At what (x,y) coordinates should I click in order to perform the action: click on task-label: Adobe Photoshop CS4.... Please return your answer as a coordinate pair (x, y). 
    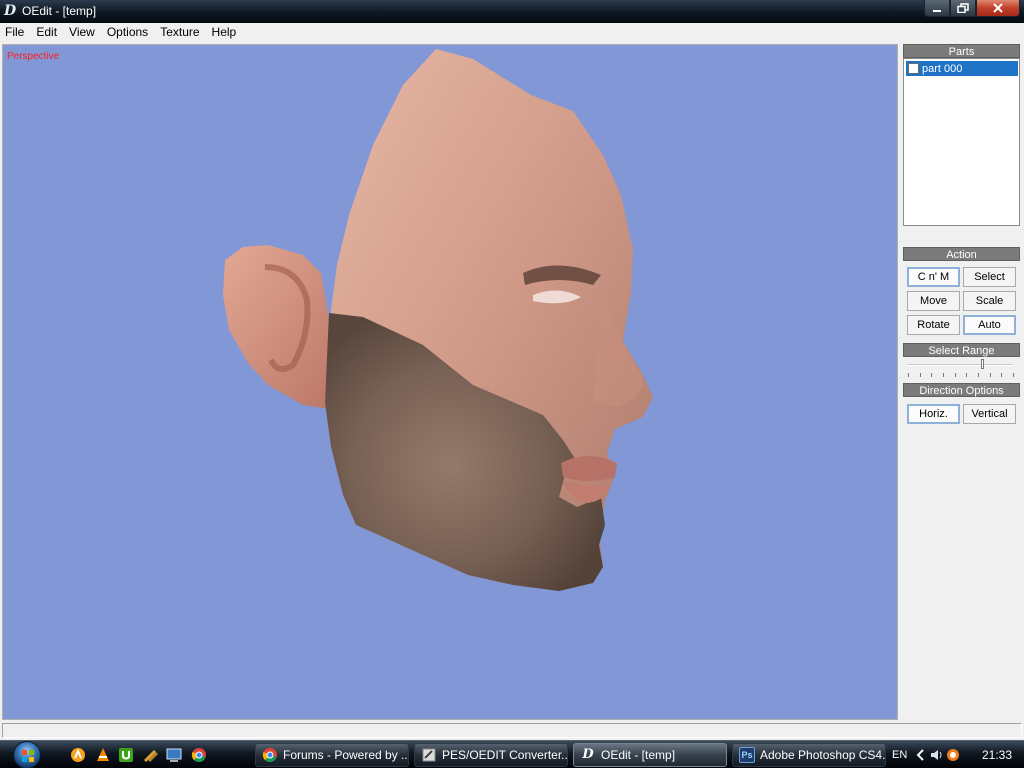
    Looking at the image, I should click on (823, 755).